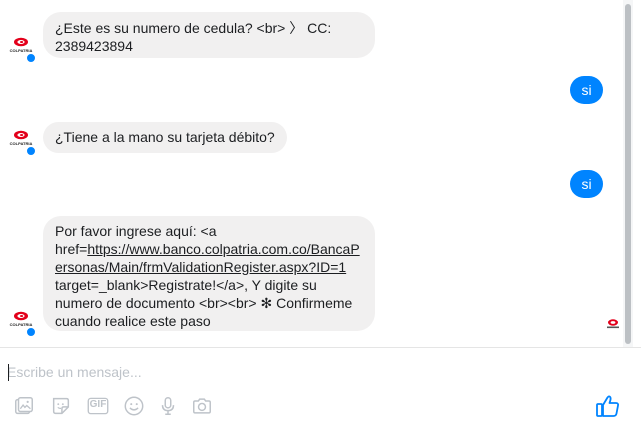 The image size is (641, 429). Describe the element at coordinates (628, 174) in the screenshot. I see `scrollbar-thumb` at that location.